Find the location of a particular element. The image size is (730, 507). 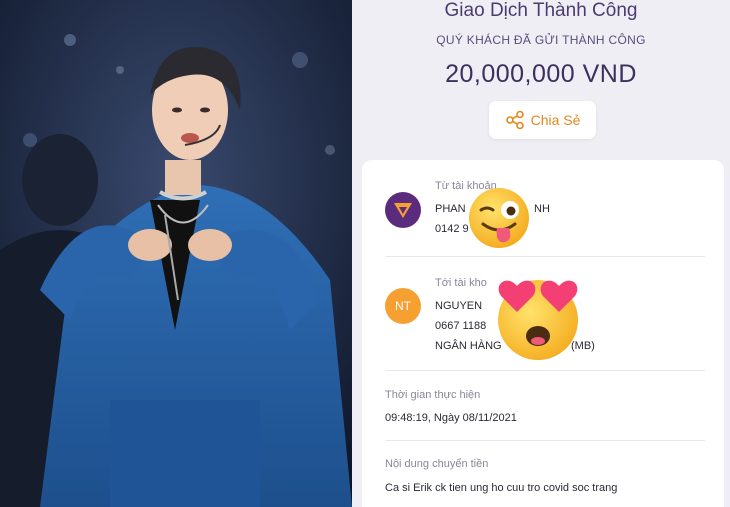

heart-eyes-emoji is located at coordinates (538, 318).